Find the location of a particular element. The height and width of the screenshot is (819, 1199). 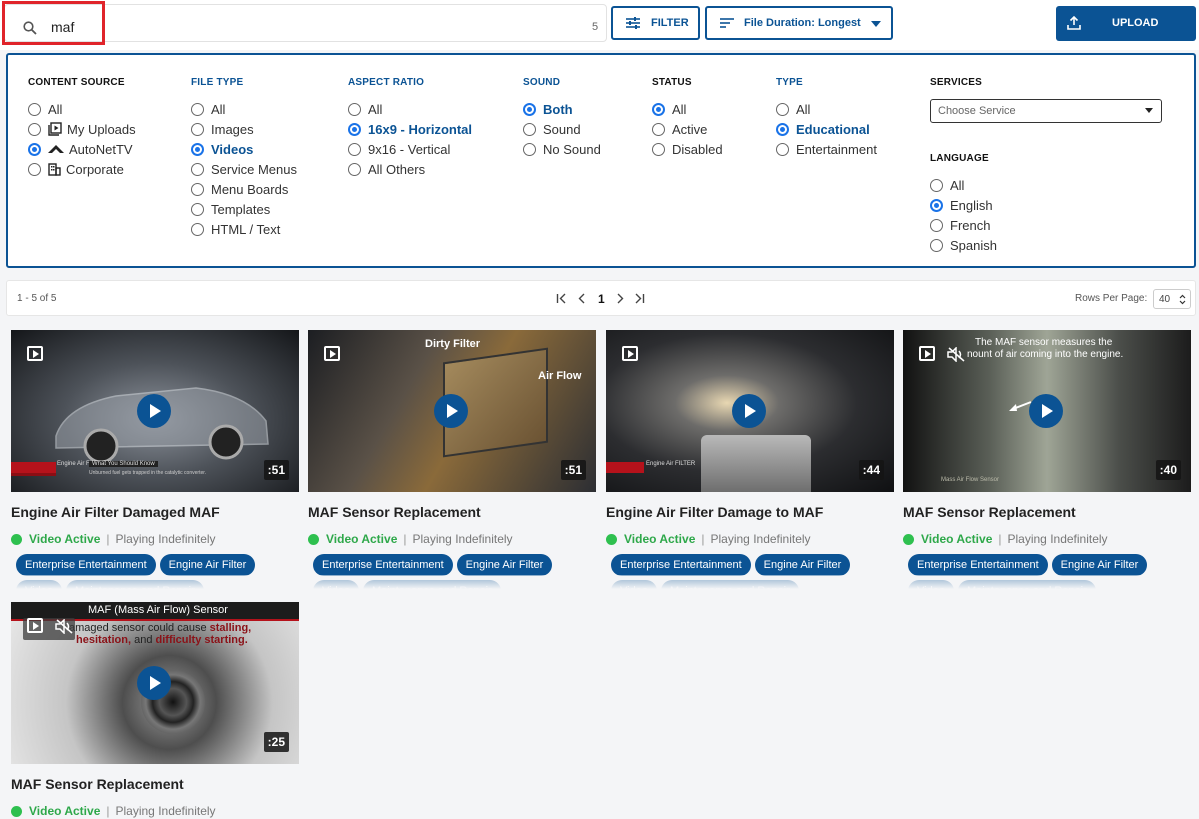

status-option-disabled: Disabled is located at coordinates (687, 149).